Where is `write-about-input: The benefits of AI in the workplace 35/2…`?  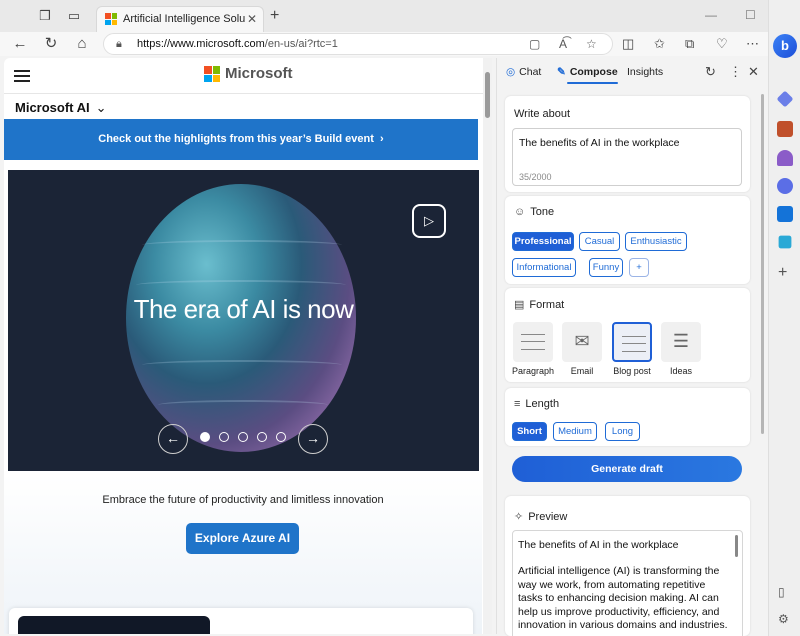
write-about-input: The benefits of AI in the workplace 35/2… is located at coordinates (627, 157).